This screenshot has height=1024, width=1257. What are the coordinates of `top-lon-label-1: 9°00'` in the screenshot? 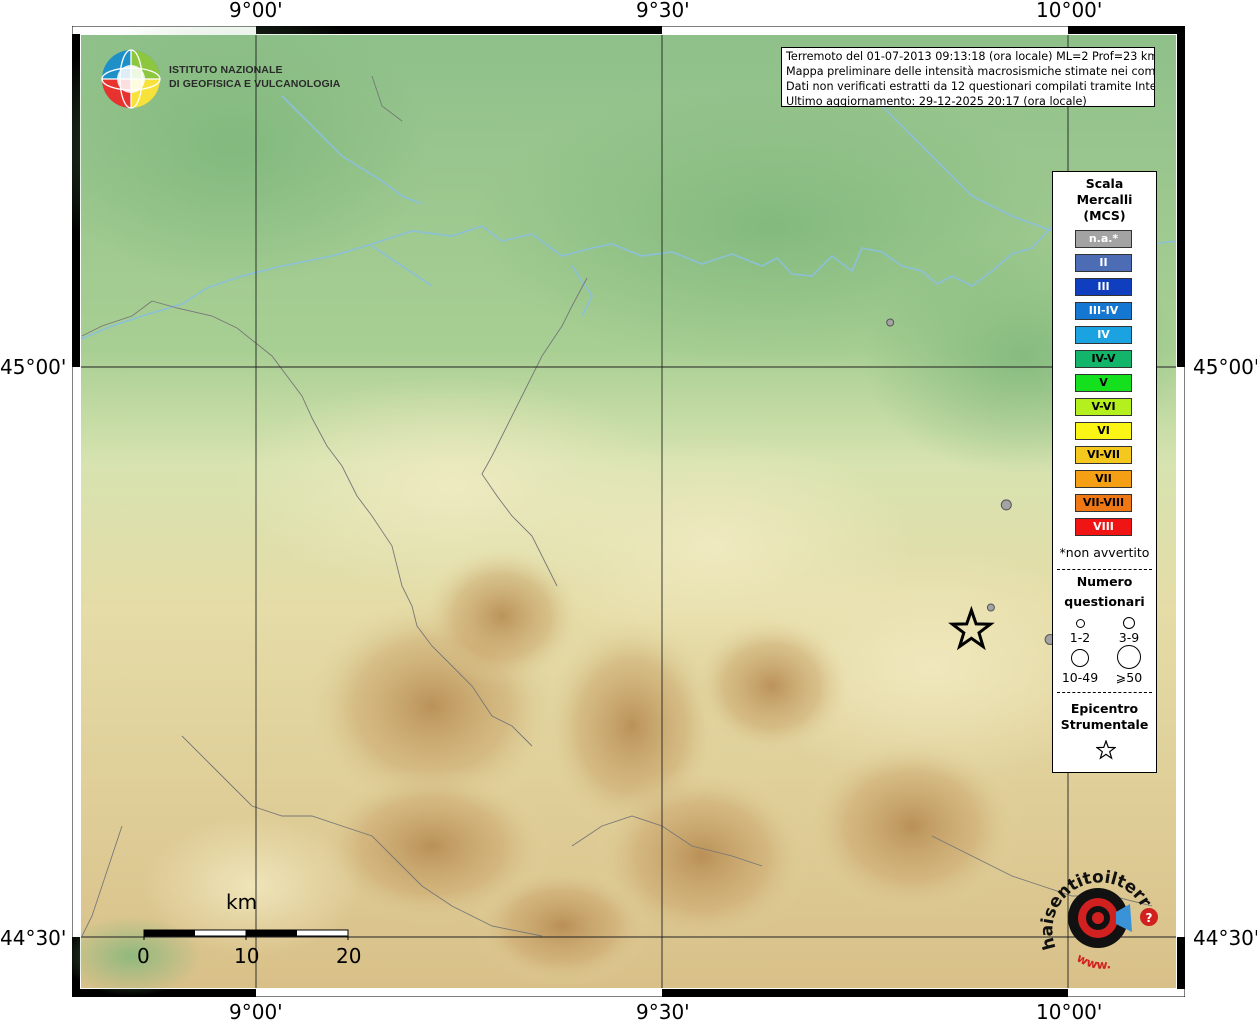 It's located at (256, 11).